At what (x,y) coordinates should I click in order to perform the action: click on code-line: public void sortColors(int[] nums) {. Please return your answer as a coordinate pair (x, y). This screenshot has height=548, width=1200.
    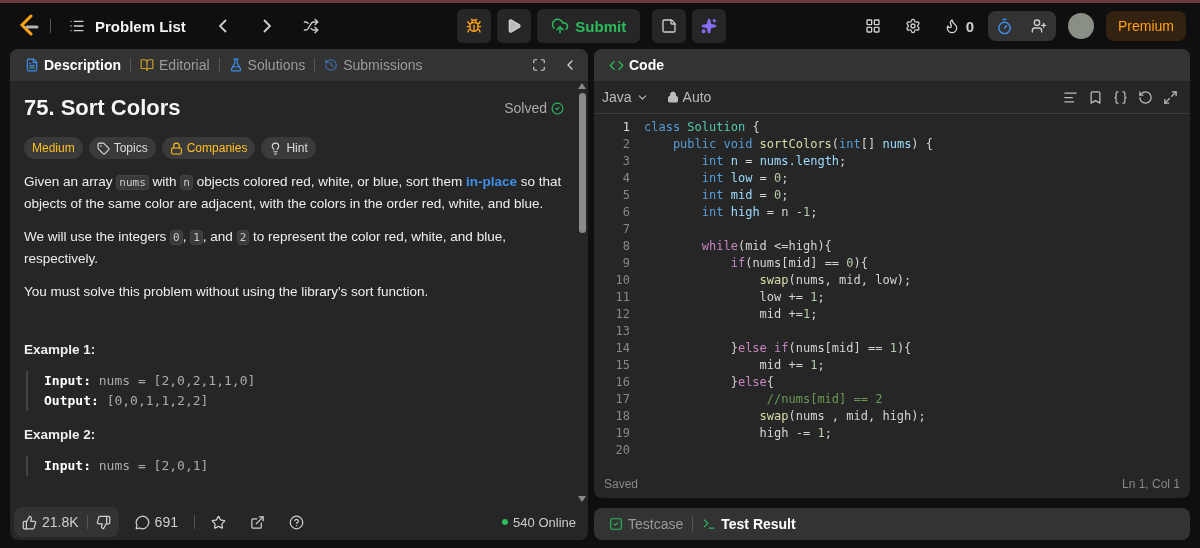
    Looking at the image, I should click on (802, 143).